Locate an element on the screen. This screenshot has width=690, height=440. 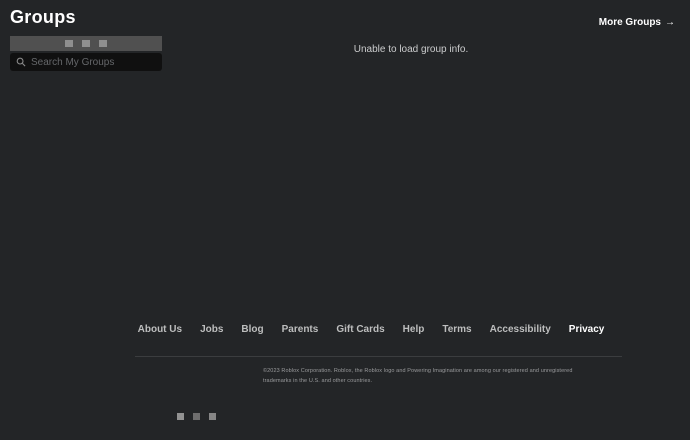
search-input is located at coordinates (93, 62).